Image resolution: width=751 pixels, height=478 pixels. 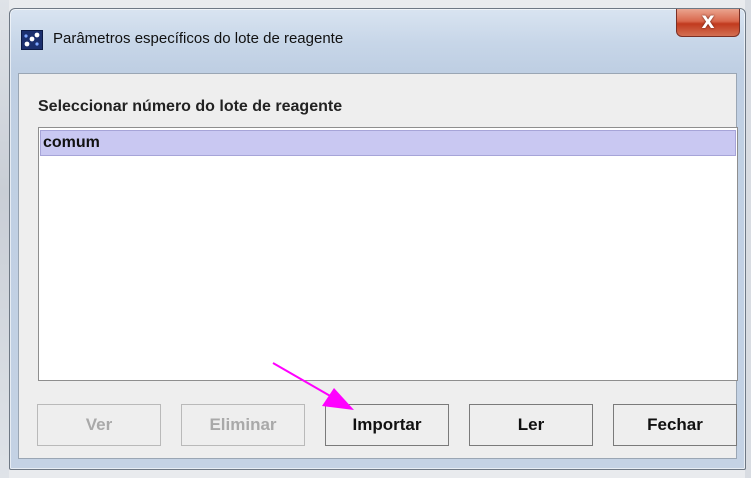 I want to click on close-icon: X, so click(x=708, y=22).